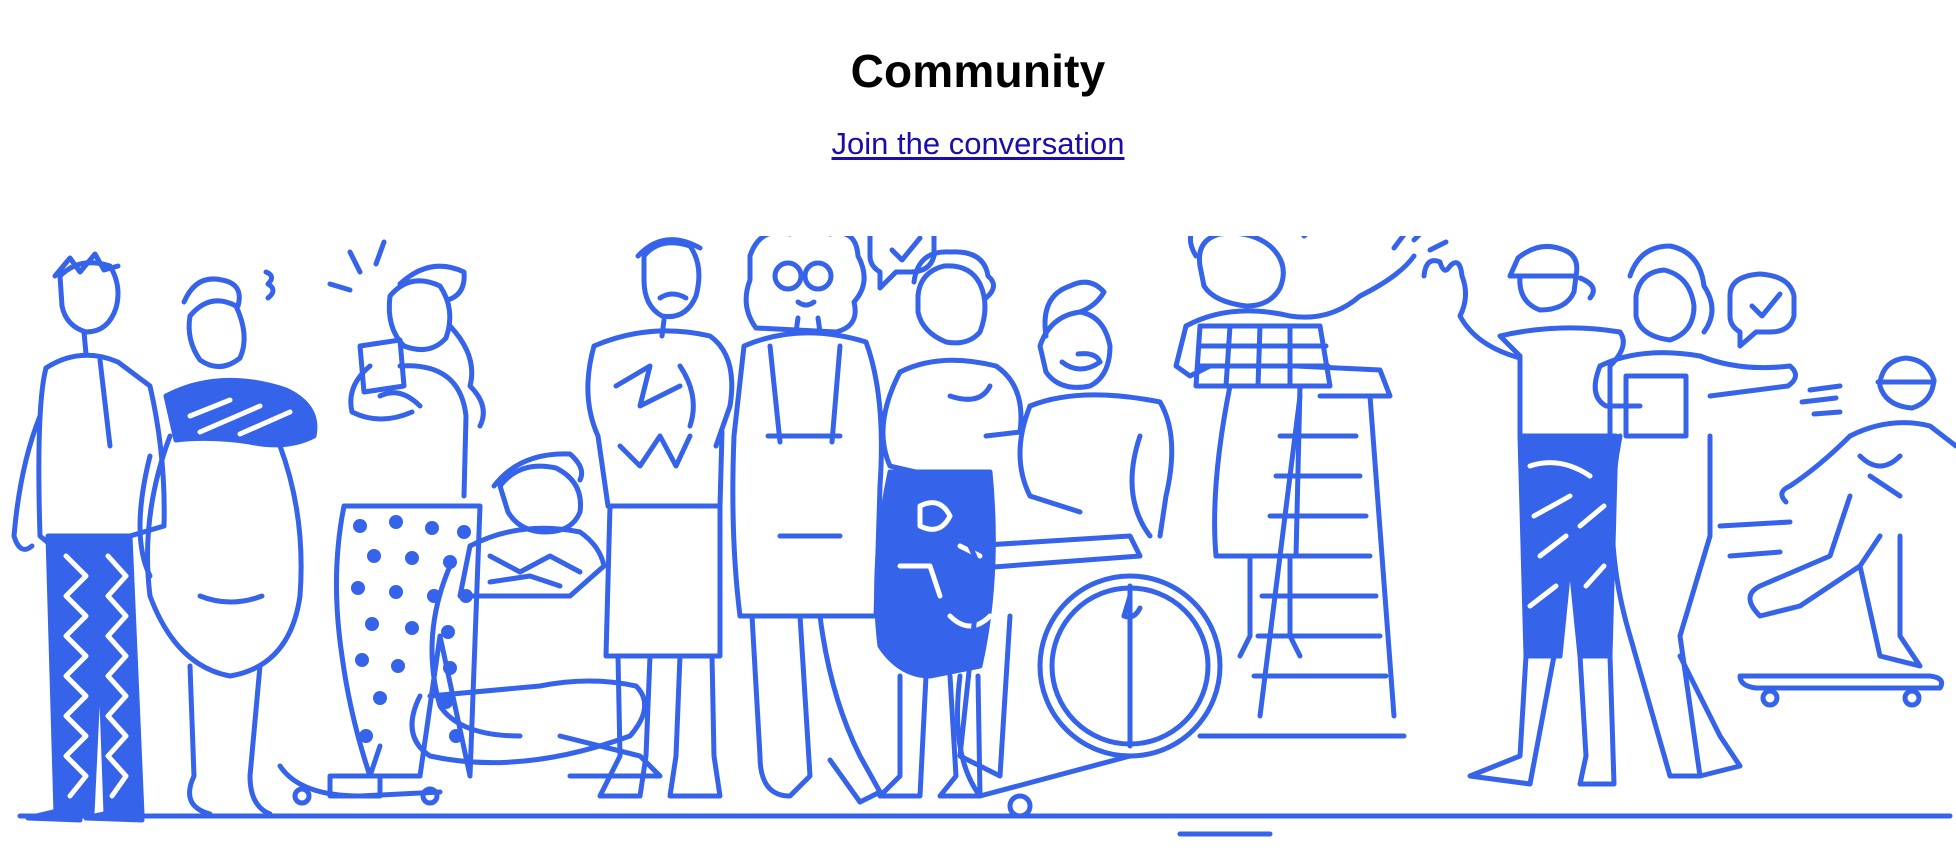 The image size is (1956, 866). What do you see at coordinates (500, 615) in the screenshot?
I see `person-woman-sitting` at bounding box center [500, 615].